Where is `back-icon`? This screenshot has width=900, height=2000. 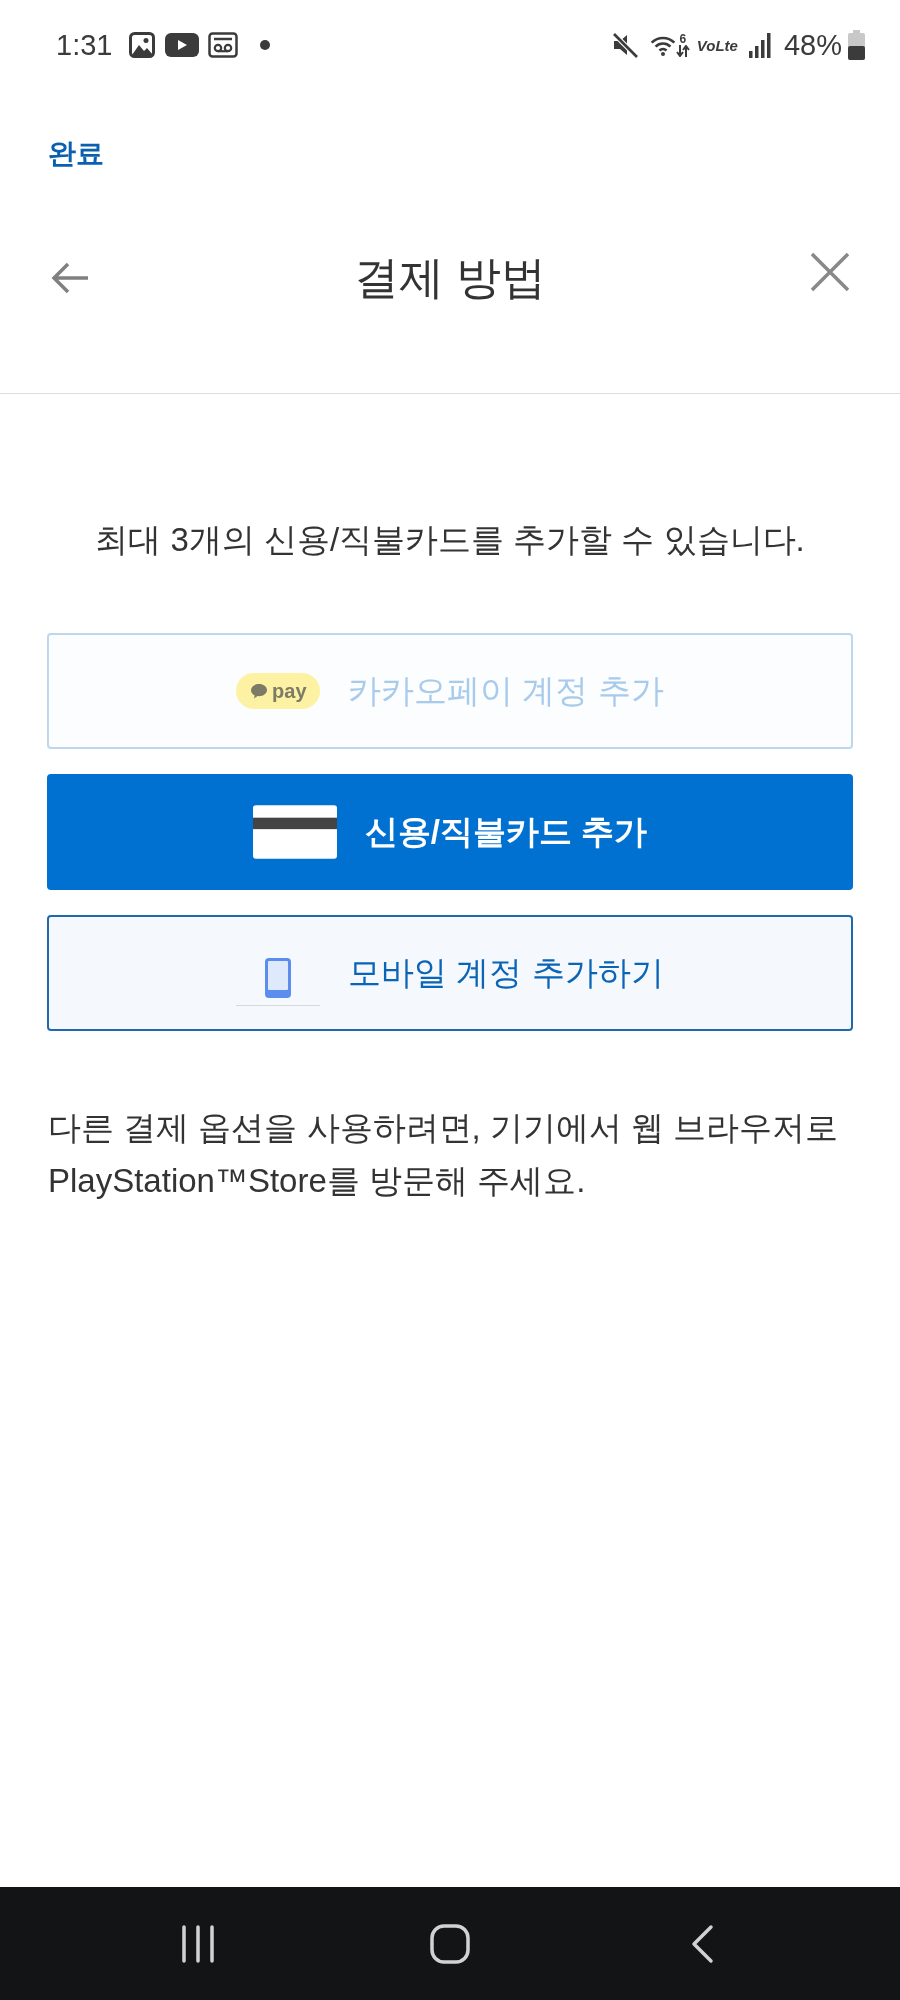 back-icon is located at coordinates (702, 1943).